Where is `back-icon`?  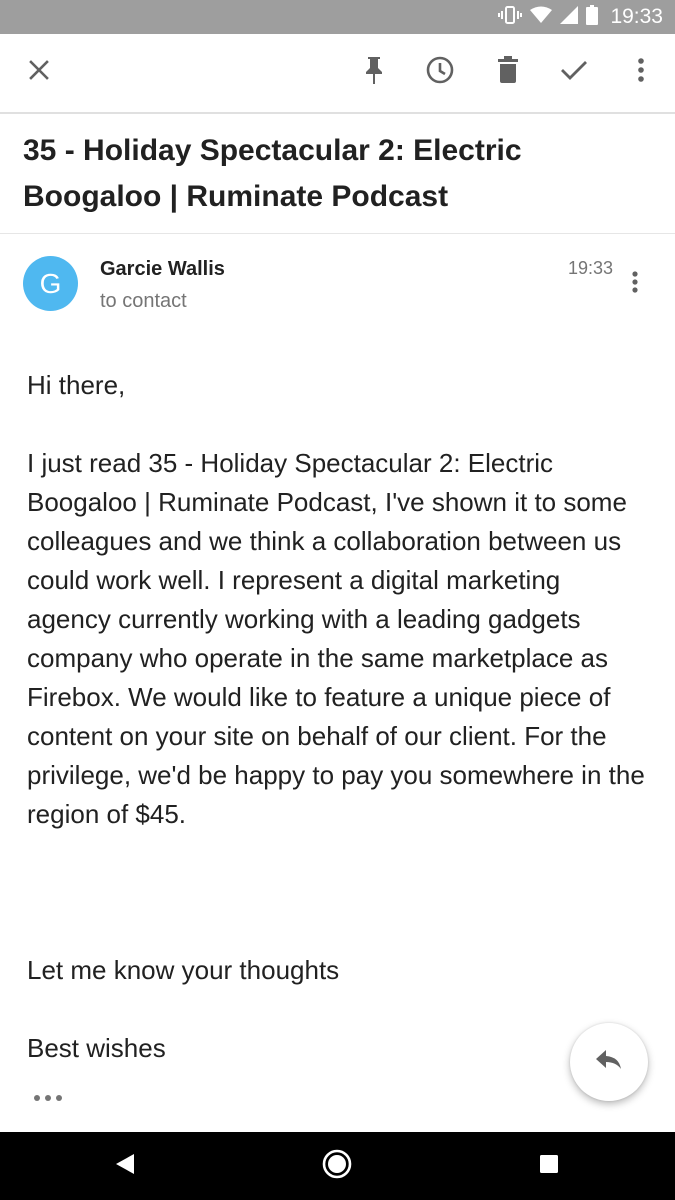
back-icon is located at coordinates (125, 1166).